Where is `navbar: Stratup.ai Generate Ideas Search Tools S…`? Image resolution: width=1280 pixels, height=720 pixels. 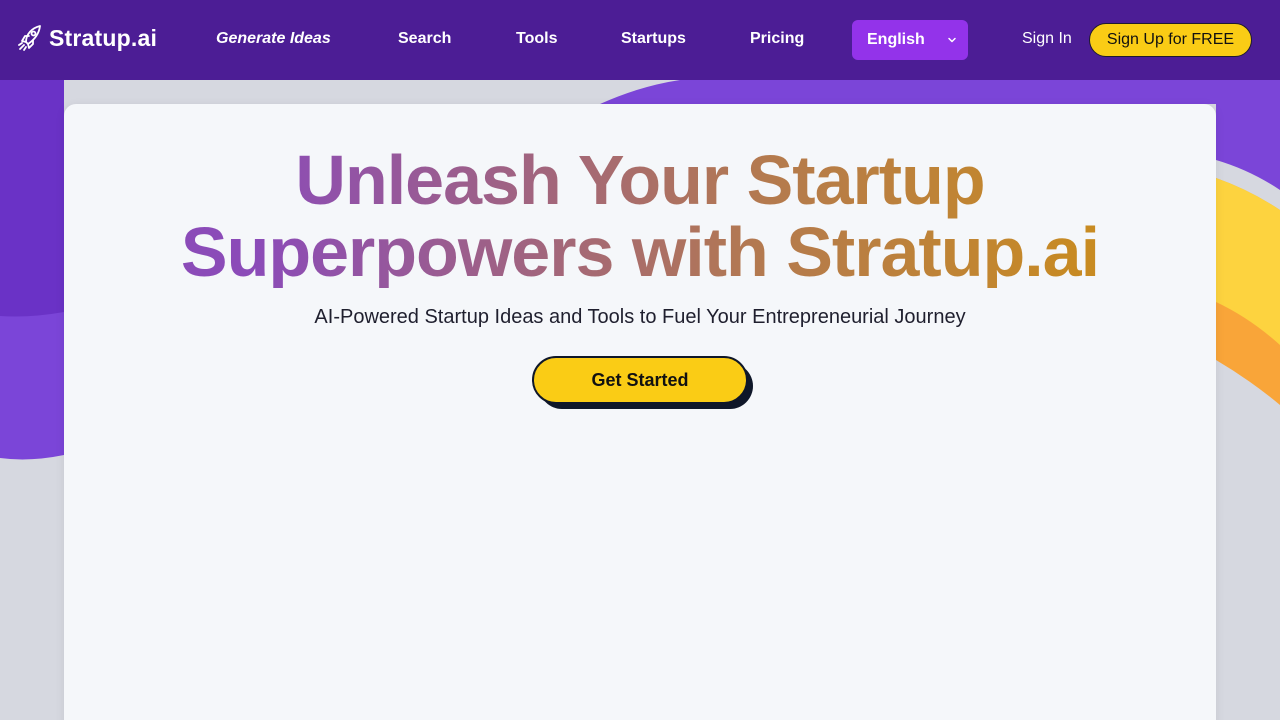
navbar: Stratup.ai Generate Ideas Search Tools S… is located at coordinates (640, 40).